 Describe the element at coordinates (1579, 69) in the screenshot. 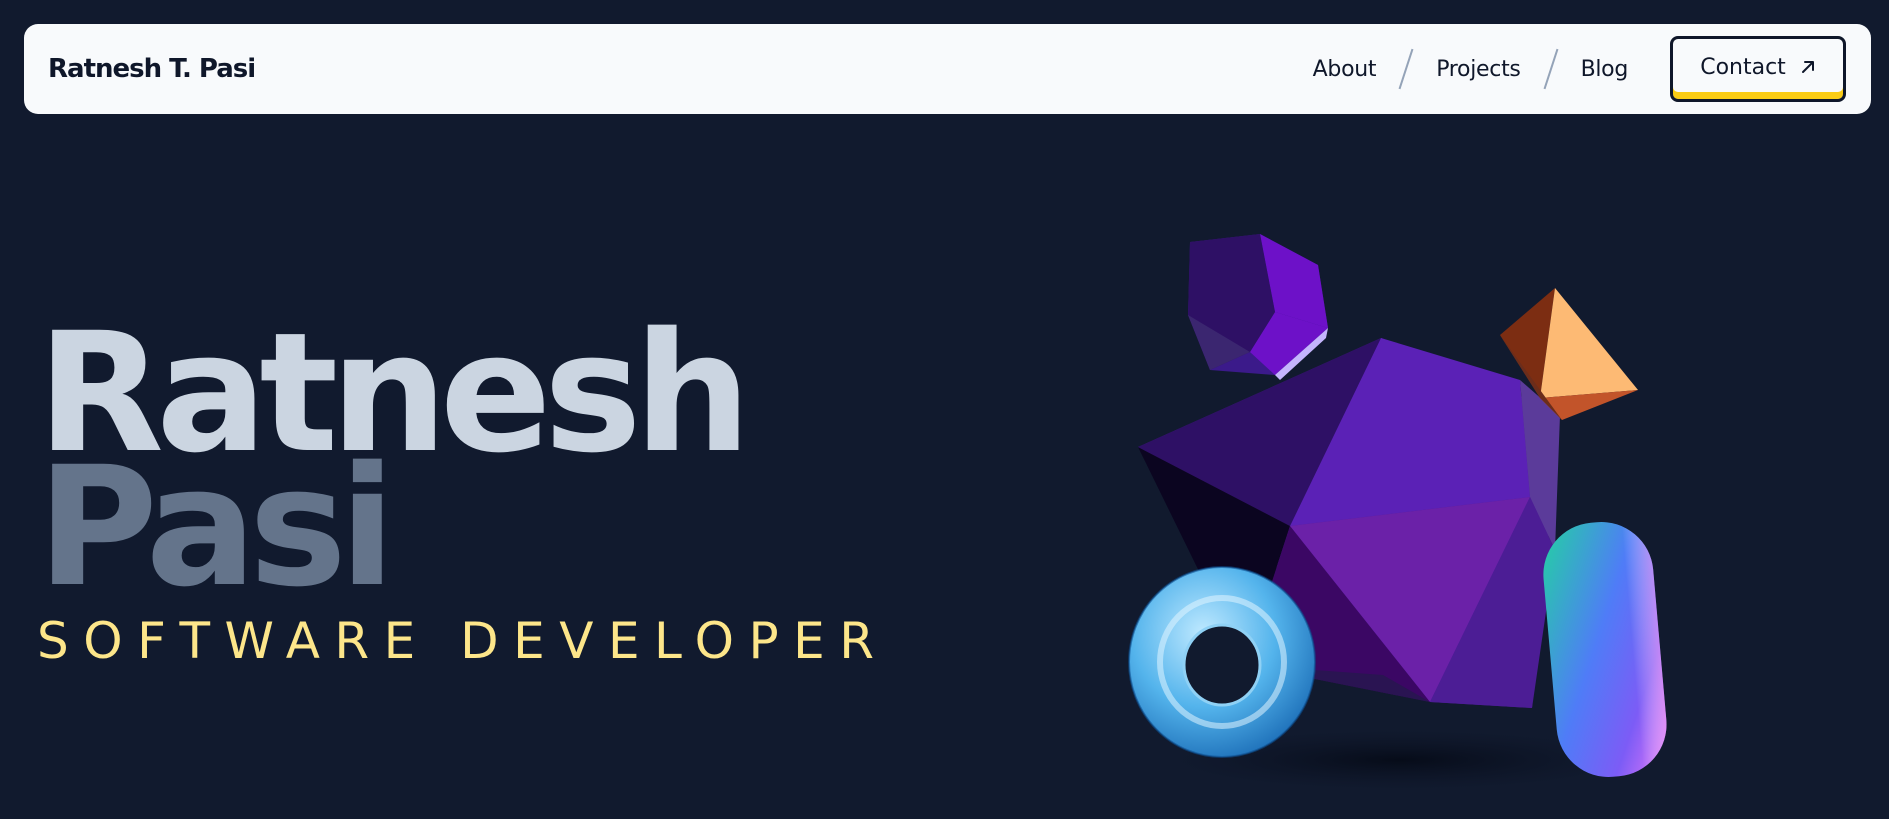

I see `nav-links: About Projects Blog Contact` at that location.